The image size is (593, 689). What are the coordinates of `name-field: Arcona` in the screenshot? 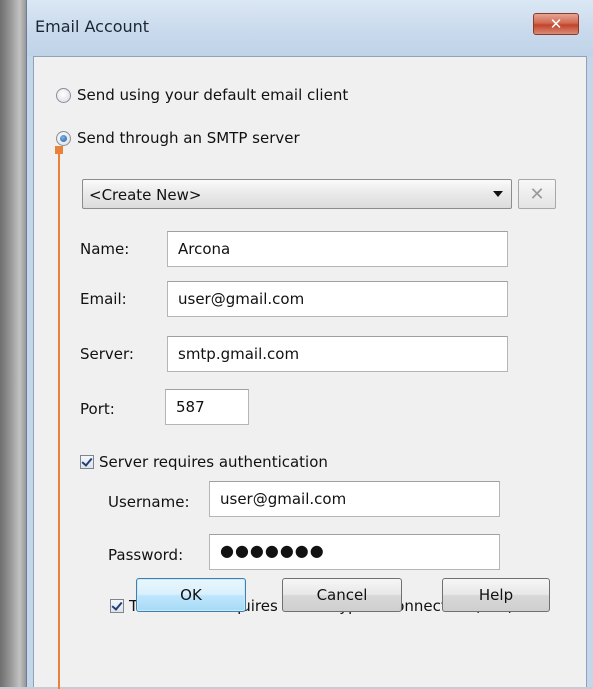 It's located at (337, 249).